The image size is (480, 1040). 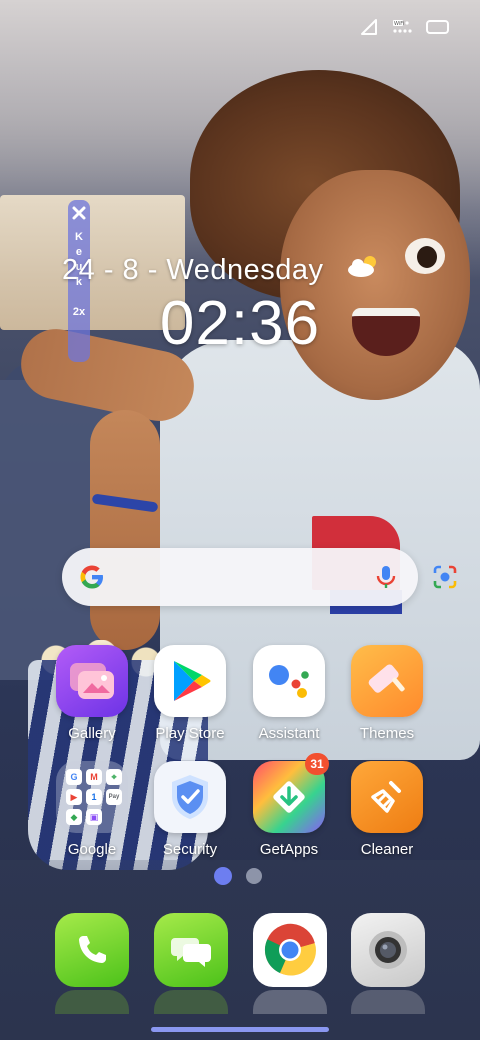 I want to click on wallpaper-forearm, so click(x=125, y=530).